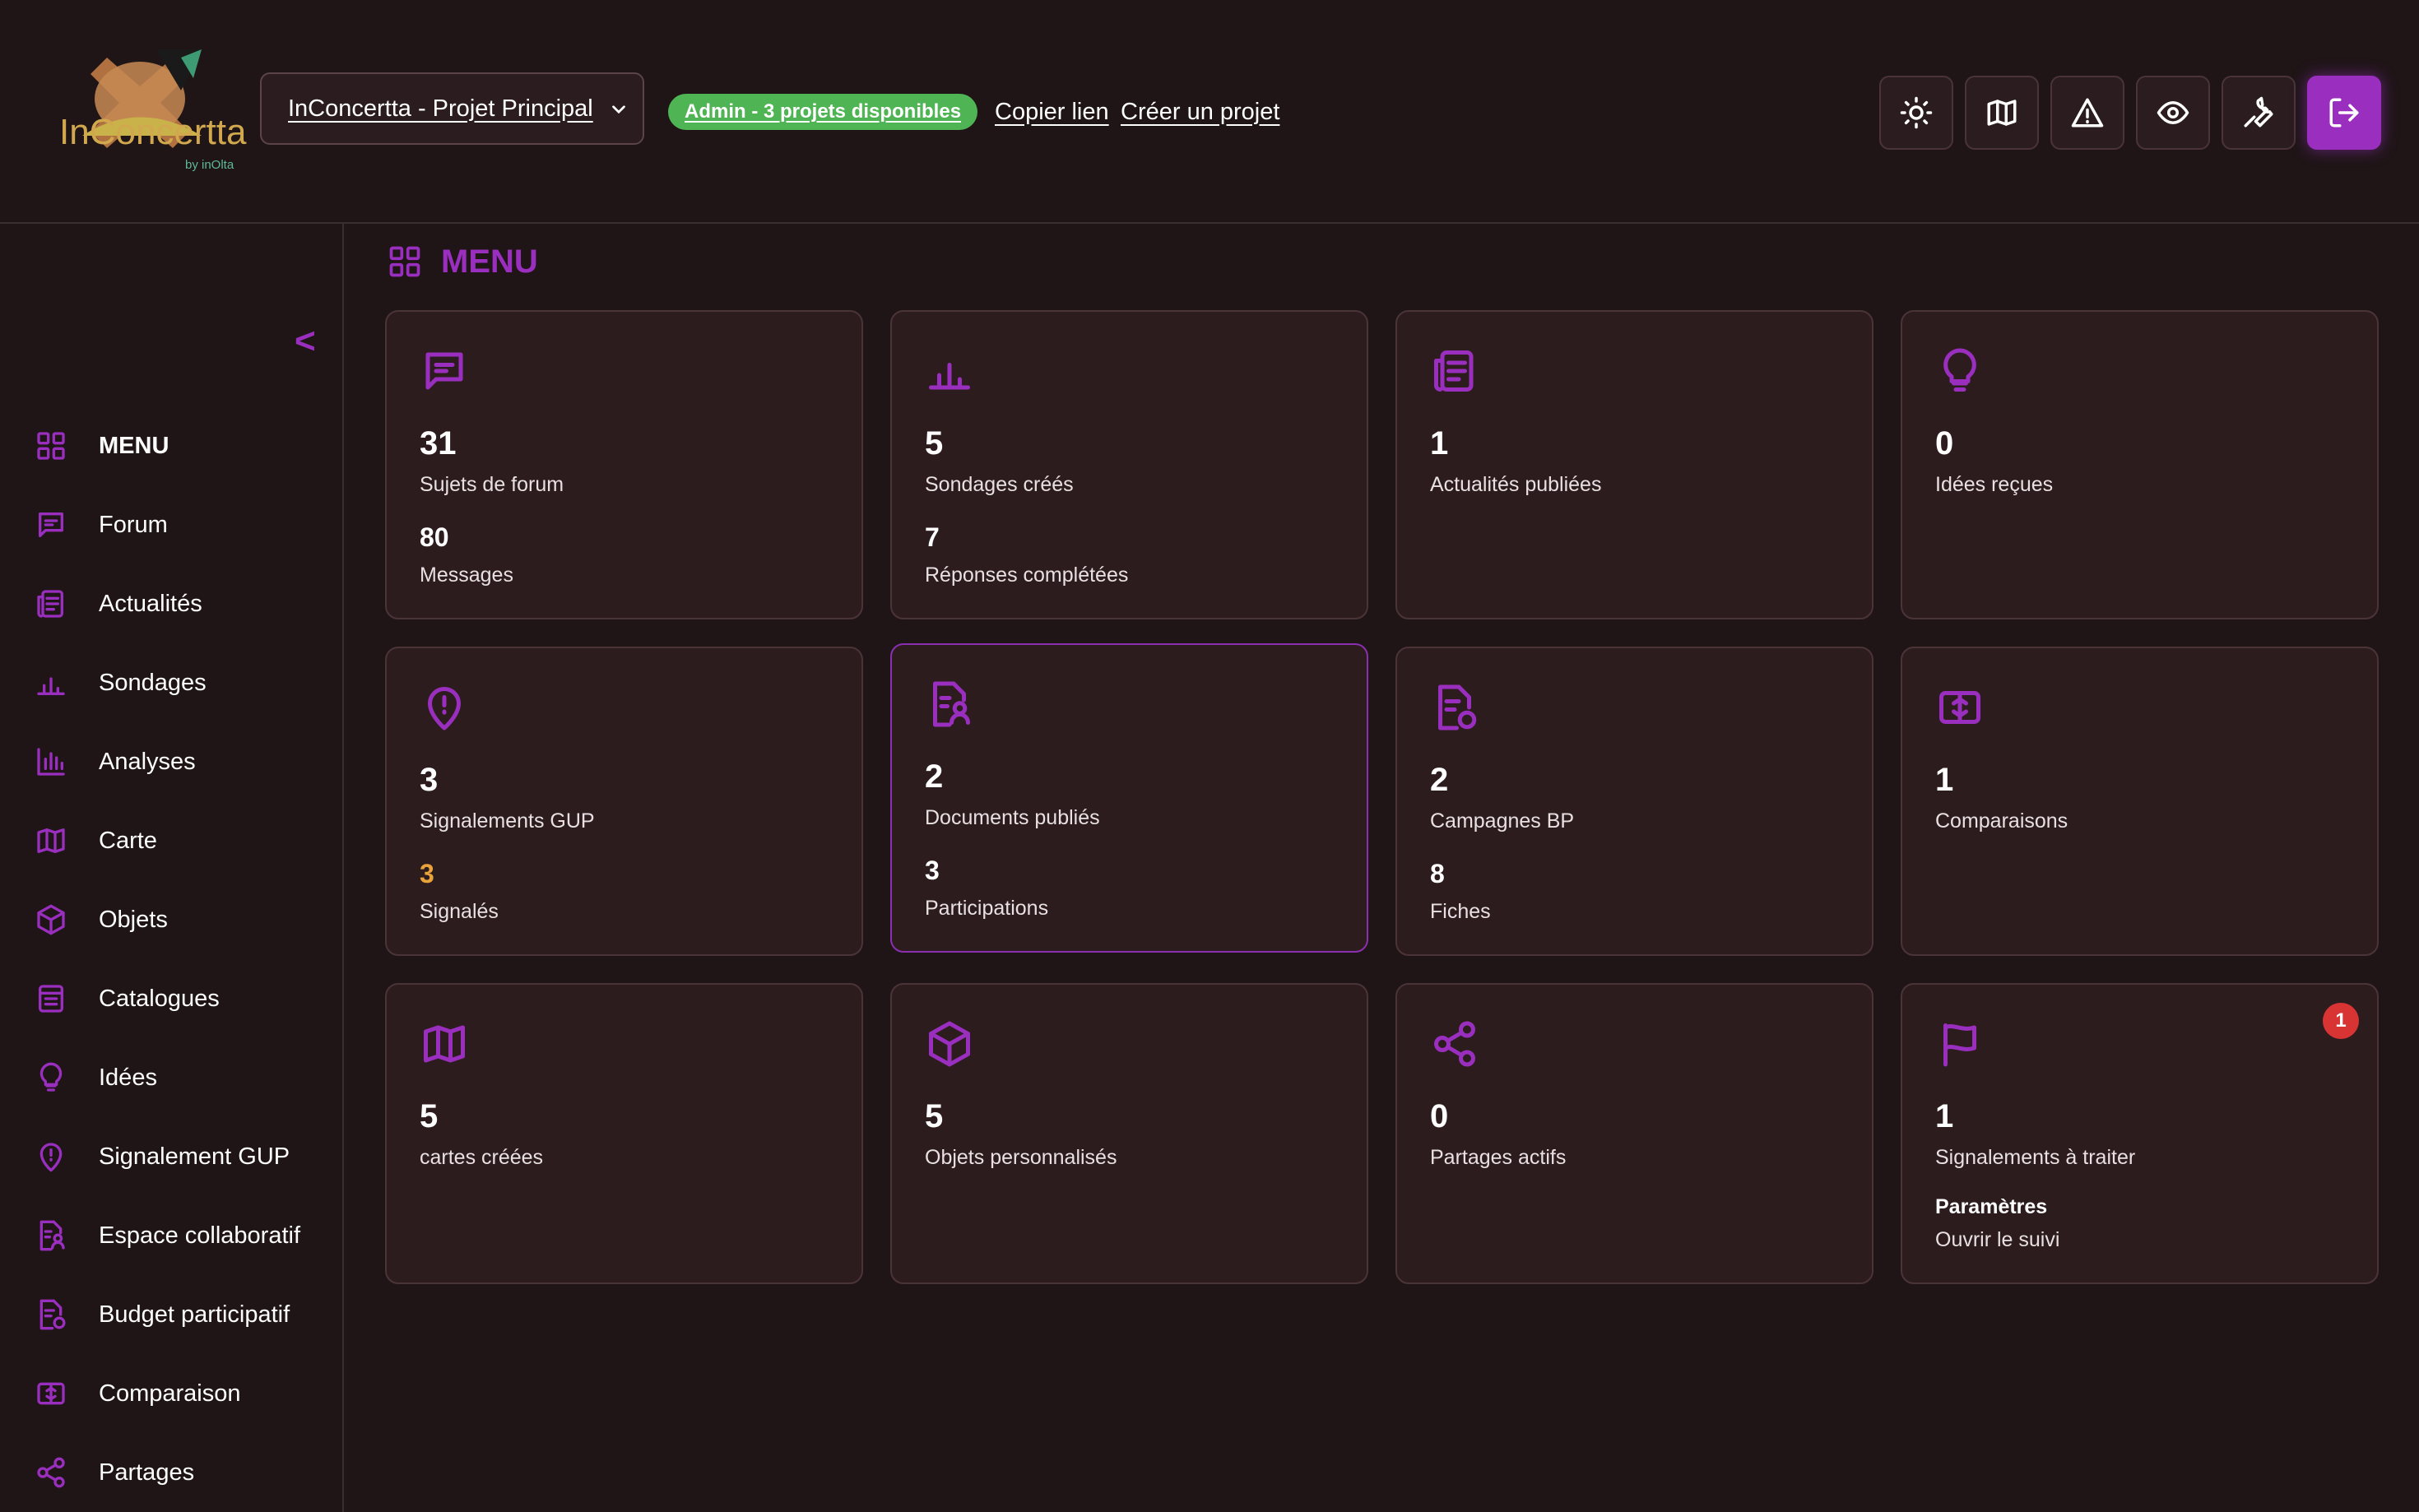 Image resolution: width=2419 pixels, height=1512 pixels. Describe the element at coordinates (489, 261) in the screenshot. I see `page-title-text: MENU` at that location.